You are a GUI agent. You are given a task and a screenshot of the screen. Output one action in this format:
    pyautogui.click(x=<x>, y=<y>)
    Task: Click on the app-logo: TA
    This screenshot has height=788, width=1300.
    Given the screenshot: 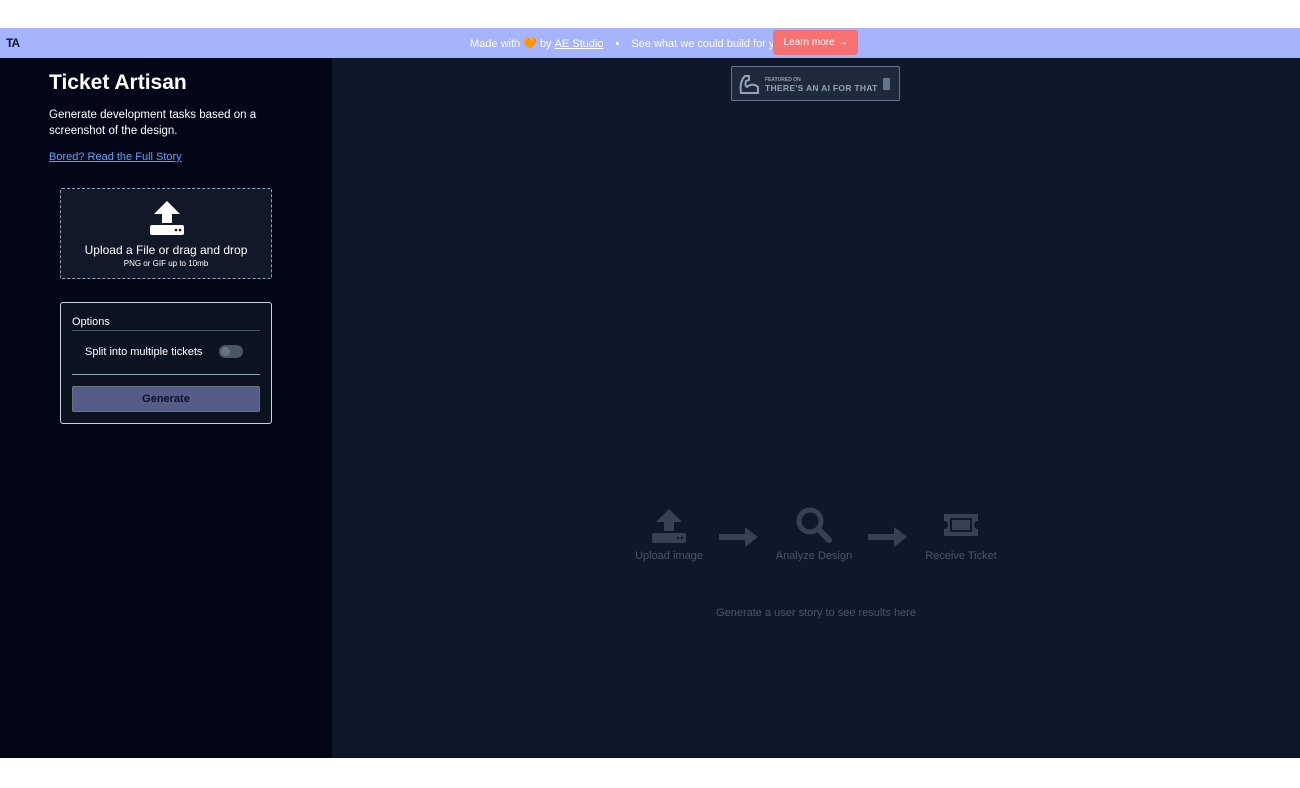 What is the action you would take?
    pyautogui.click(x=13, y=43)
    